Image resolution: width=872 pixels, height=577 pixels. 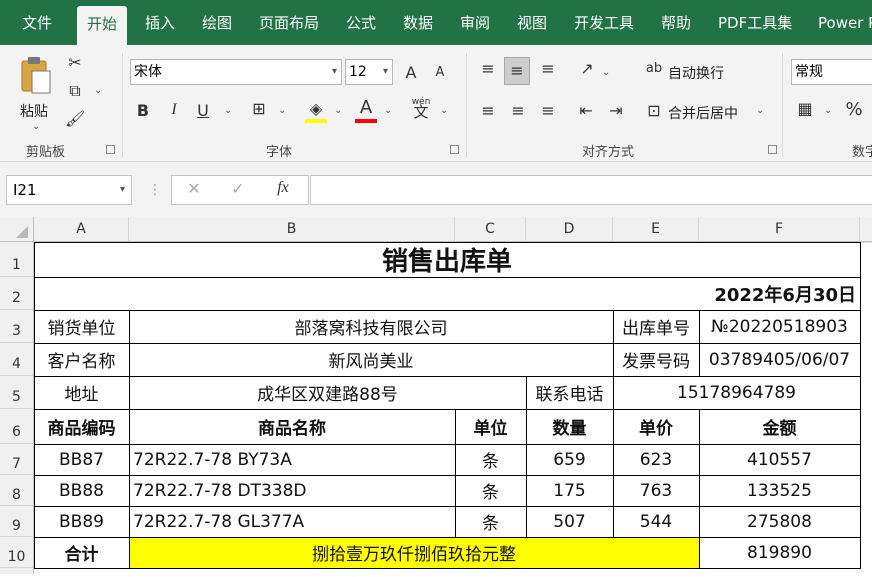 I want to click on wrap-text-icon: ab, so click(x=654, y=68).